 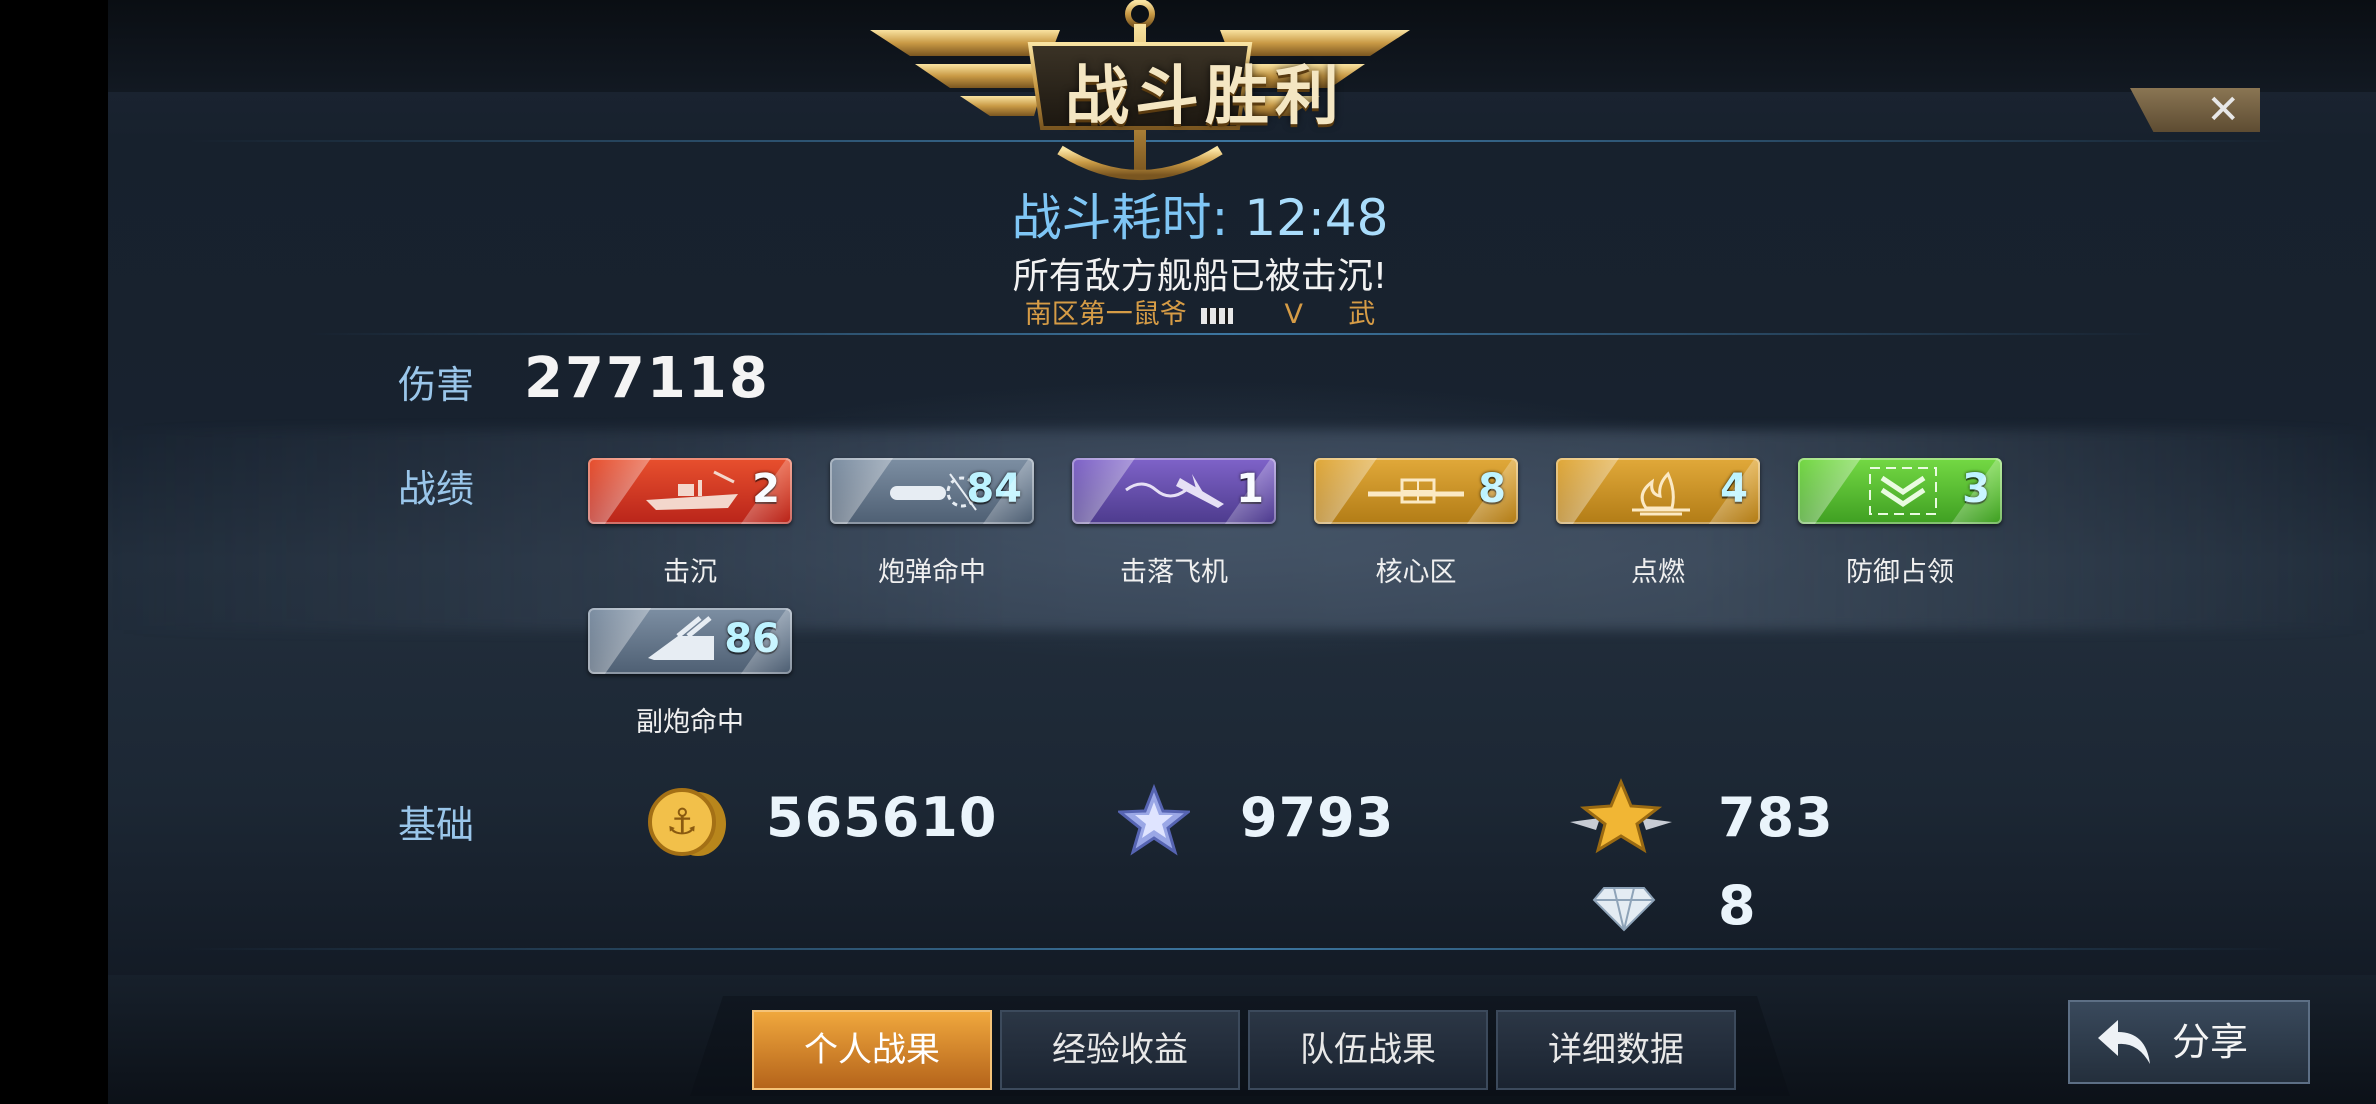 What do you see at coordinates (1154, 820) in the screenshot?
I see `silver-star-icon` at bounding box center [1154, 820].